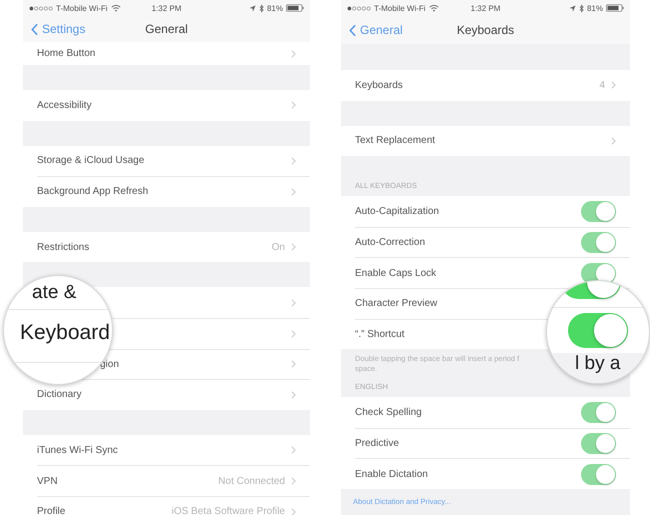  Describe the element at coordinates (602, 85) in the screenshot. I see `row-value: 4` at that location.